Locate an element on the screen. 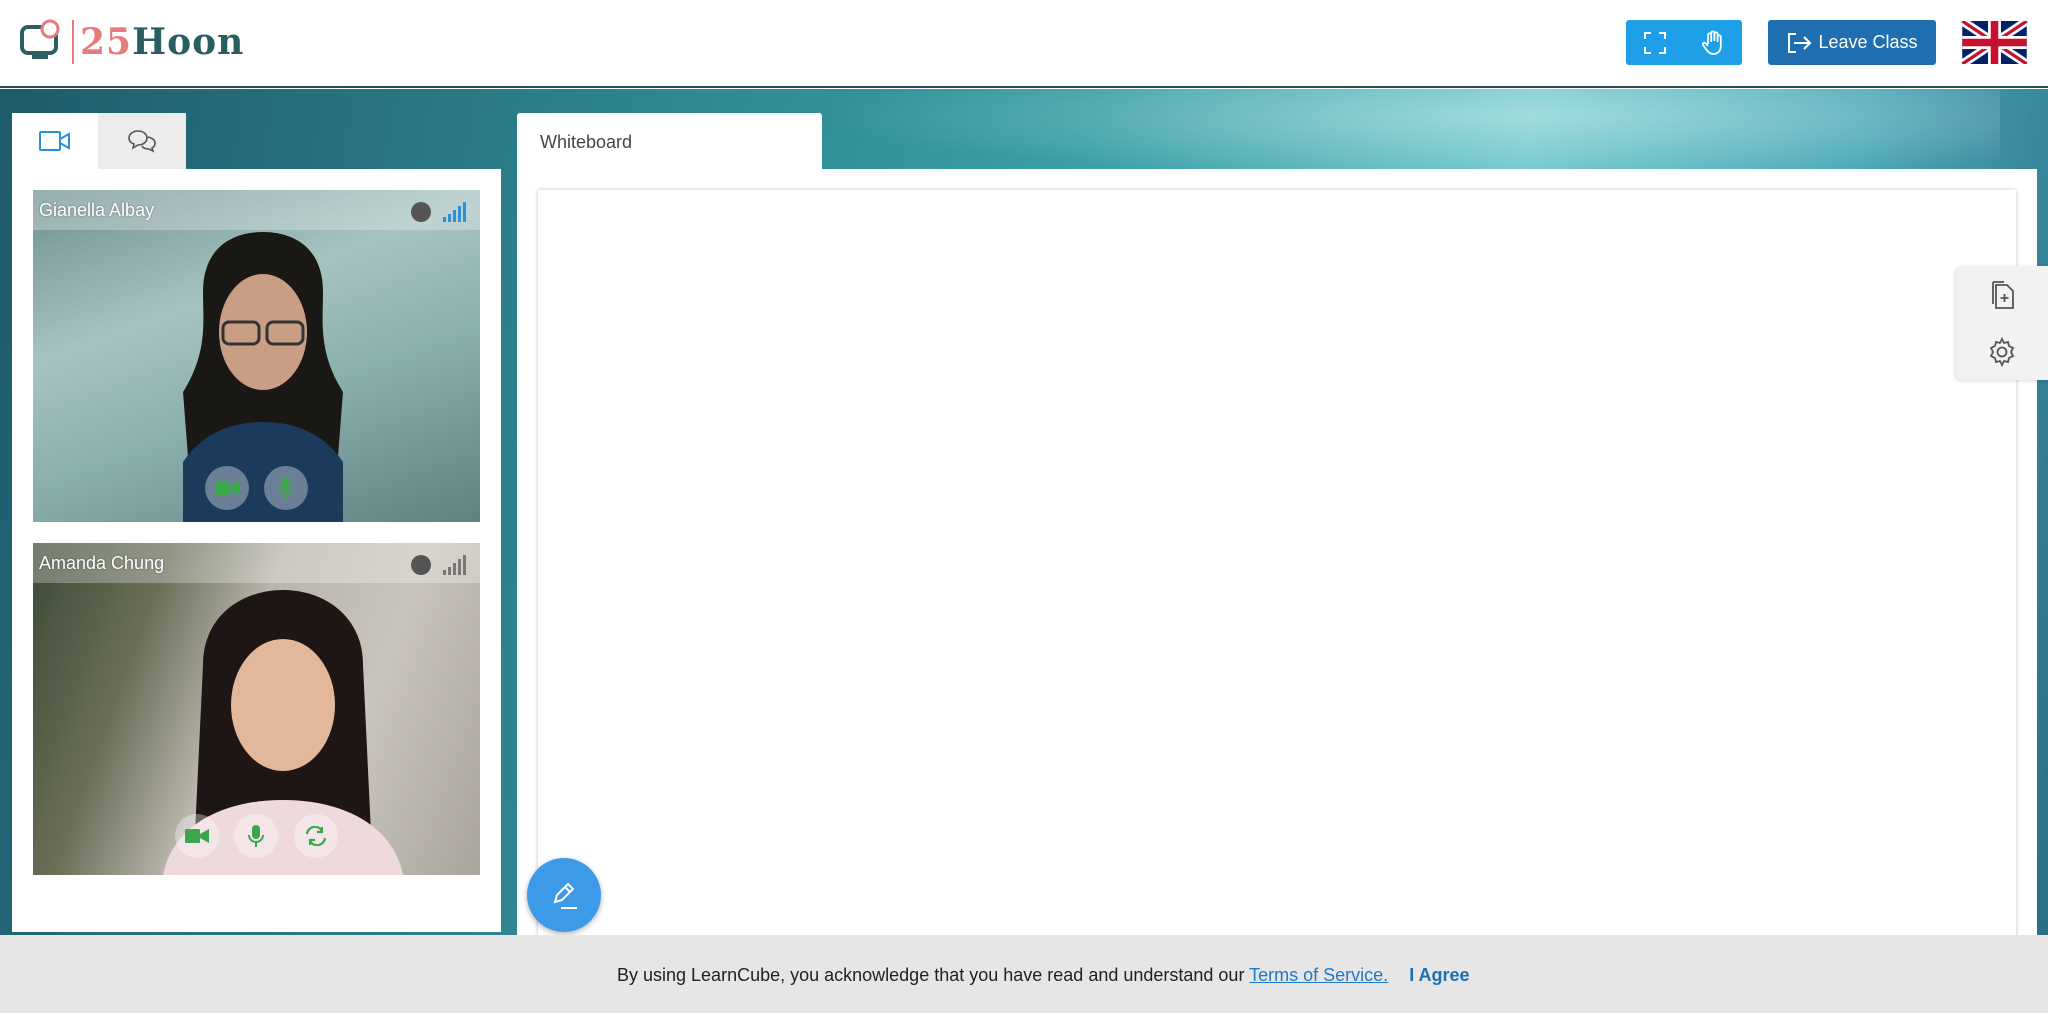  participant-name-bar: Amanda Chung is located at coordinates (256, 563).